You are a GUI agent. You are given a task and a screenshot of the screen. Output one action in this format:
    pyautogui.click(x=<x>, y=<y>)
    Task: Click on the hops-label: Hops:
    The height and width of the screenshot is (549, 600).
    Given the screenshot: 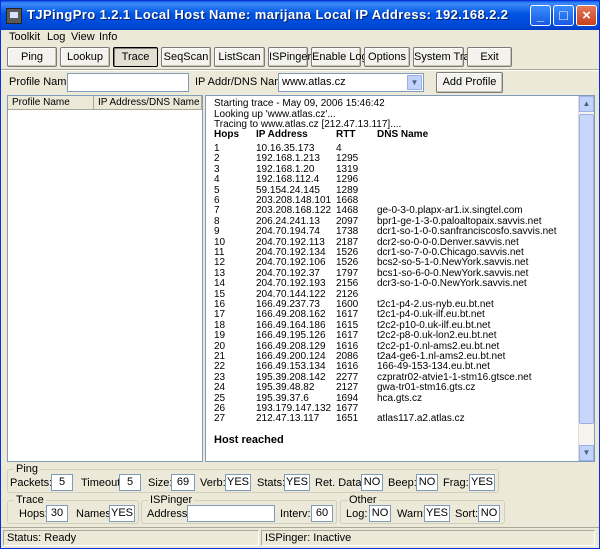 What is the action you would take?
    pyautogui.click(x=33, y=514)
    